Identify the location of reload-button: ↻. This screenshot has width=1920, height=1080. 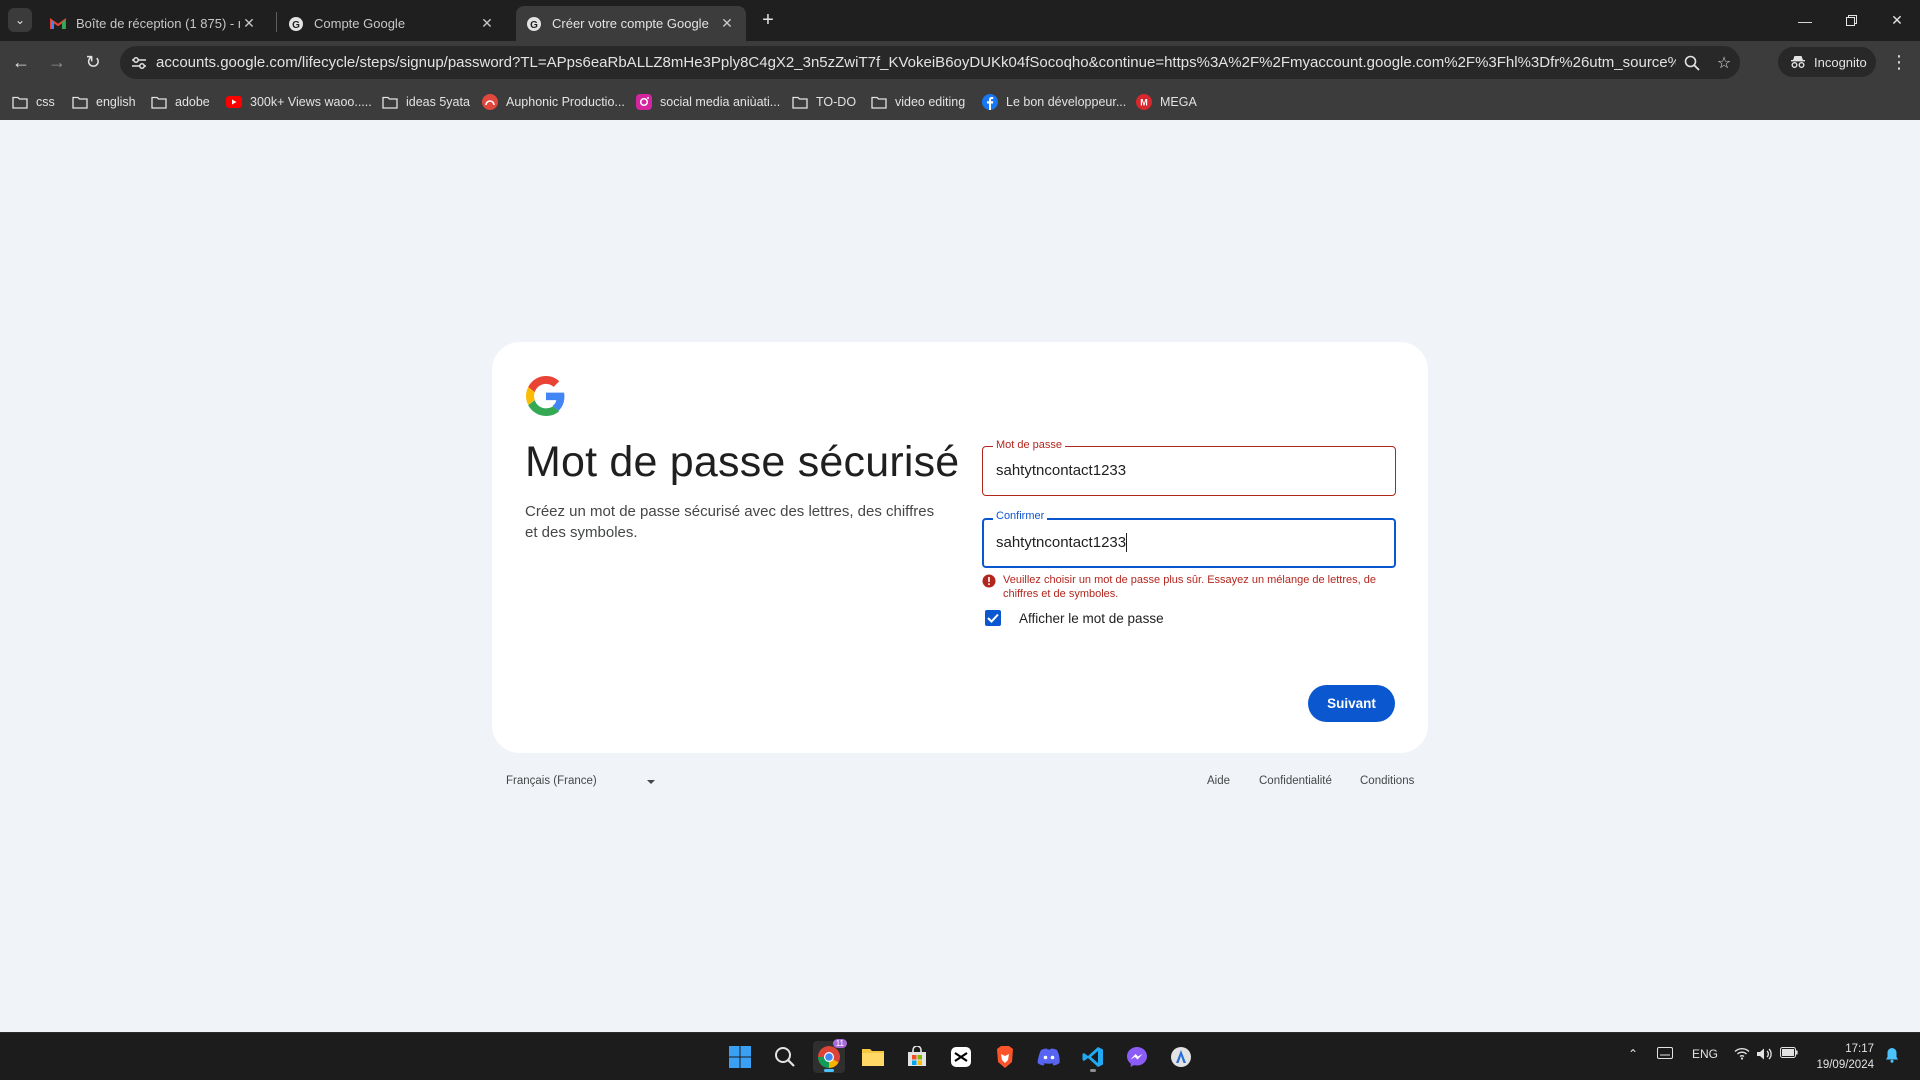
(93, 62).